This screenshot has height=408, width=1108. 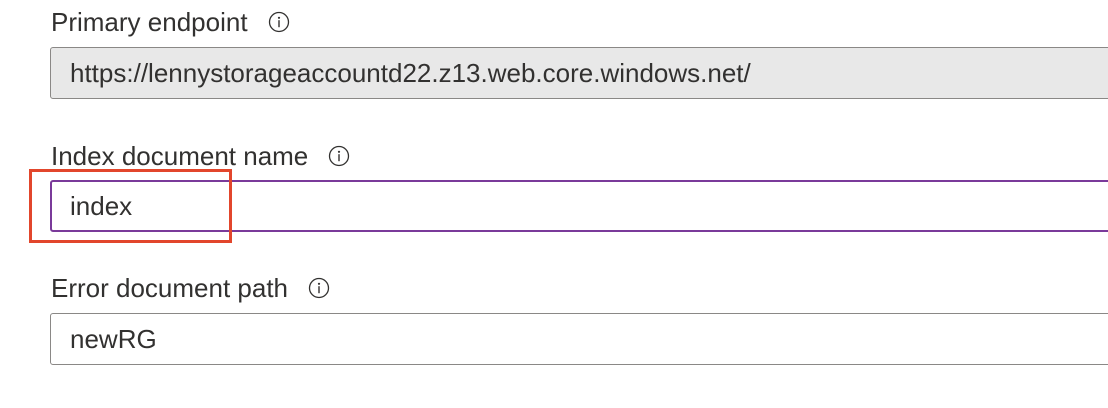 I want to click on error-document-field, so click(x=579, y=339).